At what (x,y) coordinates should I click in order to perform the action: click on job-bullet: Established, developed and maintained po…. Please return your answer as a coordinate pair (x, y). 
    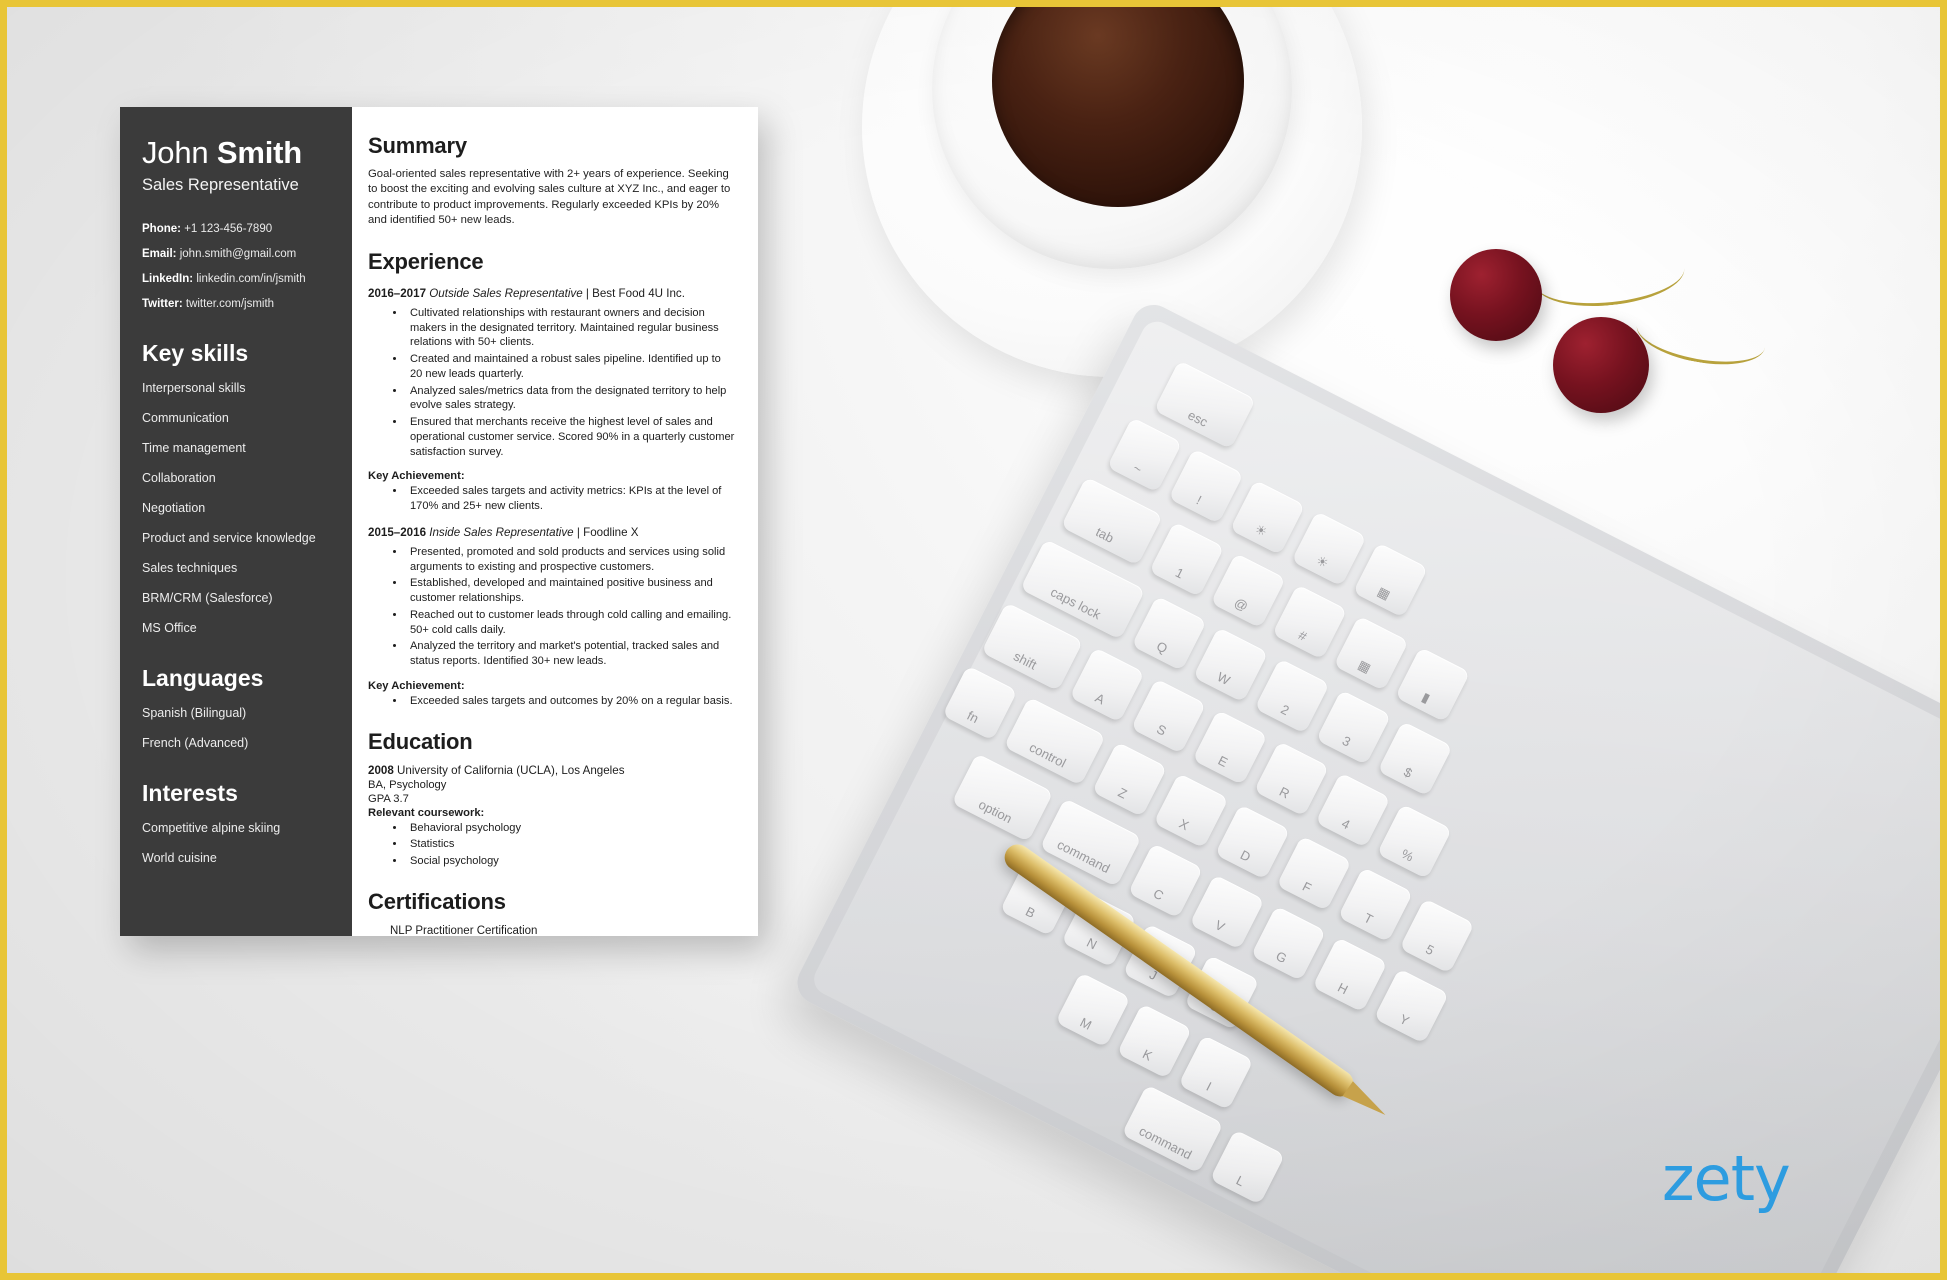
    Looking at the image, I should click on (571, 591).